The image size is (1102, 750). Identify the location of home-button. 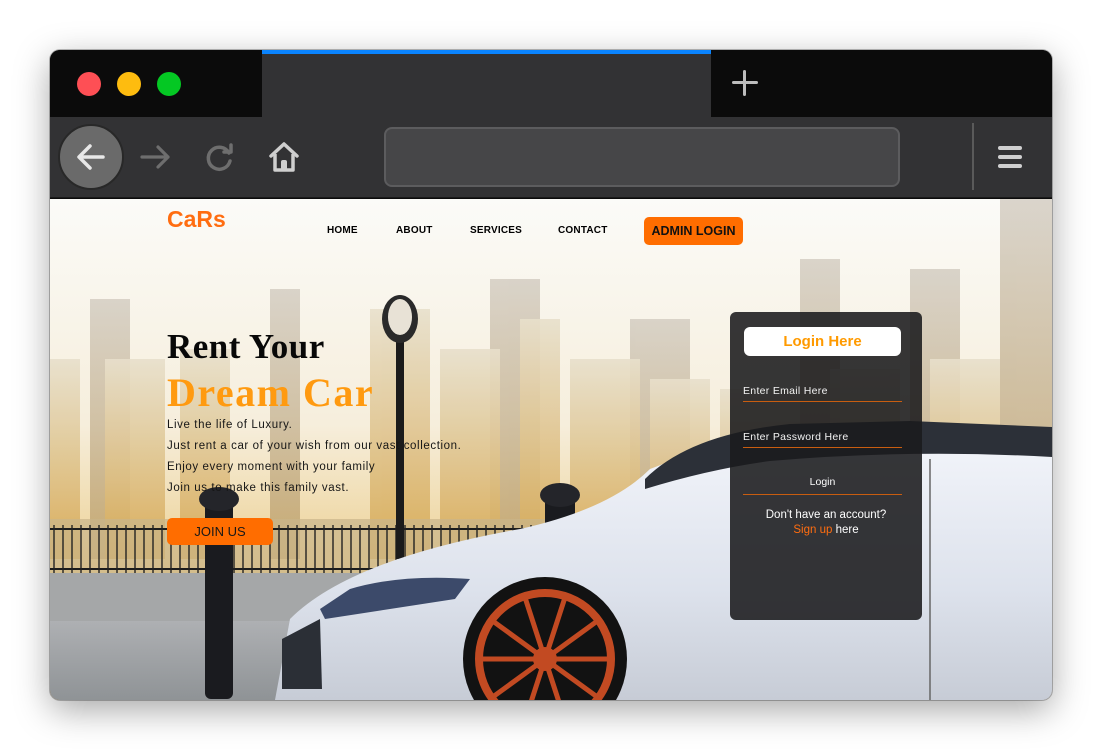
(284, 157).